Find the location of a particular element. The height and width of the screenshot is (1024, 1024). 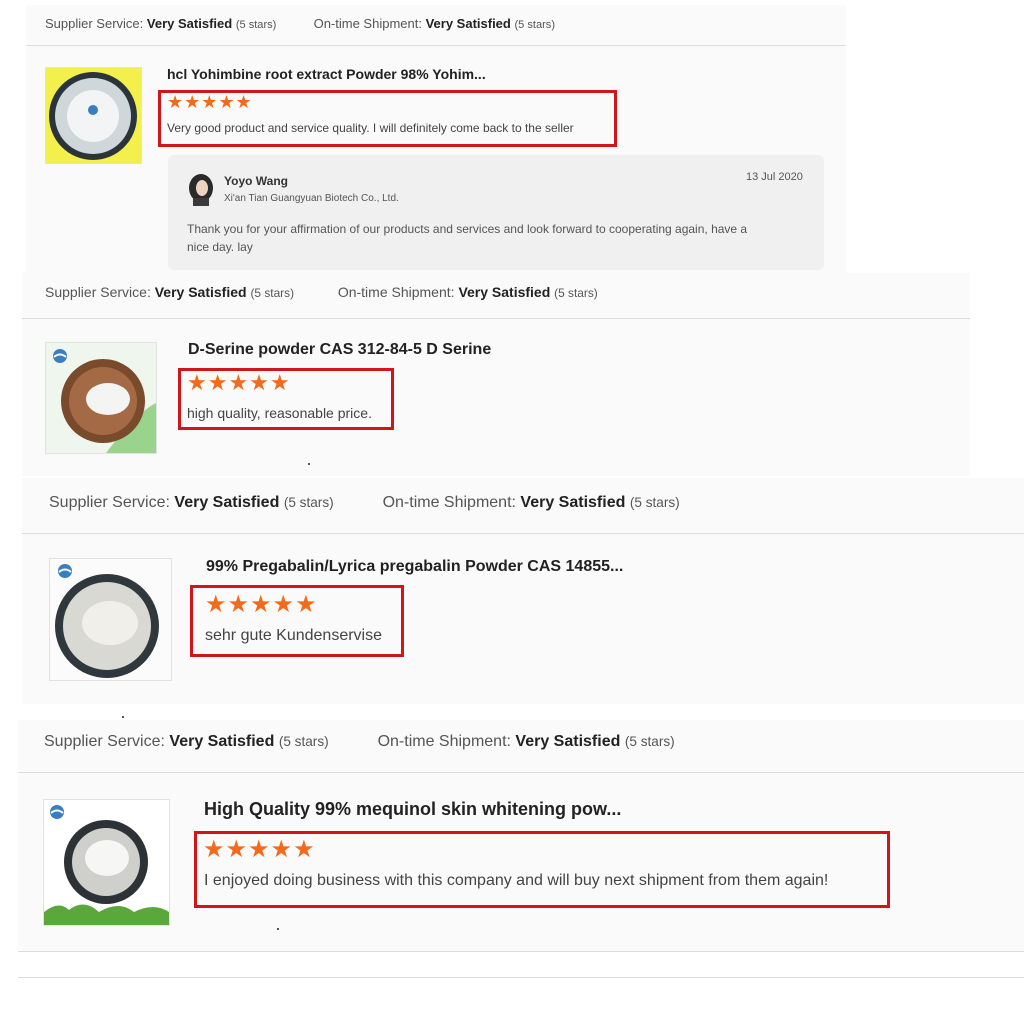

product-thumbnail is located at coordinates (93, 115).